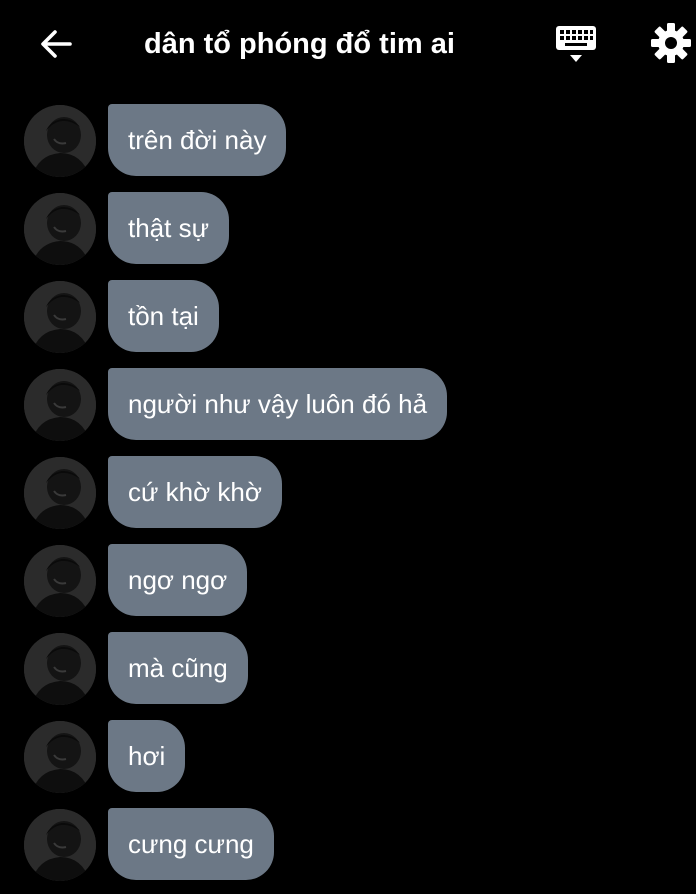 The image size is (696, 894). Describe the element at coordinates (178, 580) in the screenshot. I see `message-bubble: ngơ ngơ` at that location.